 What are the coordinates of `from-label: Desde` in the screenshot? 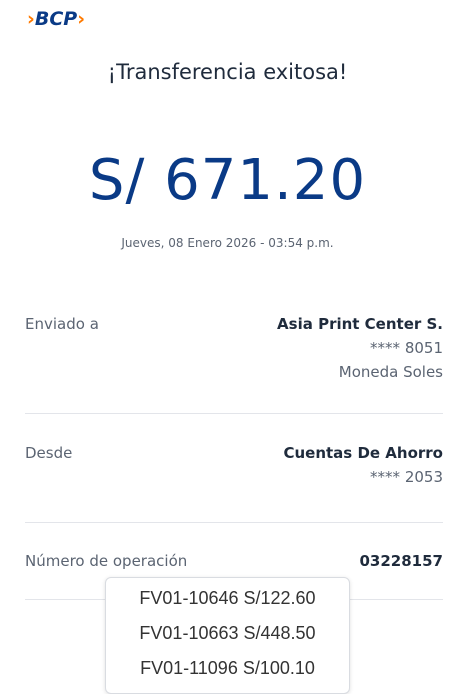 It's located at (49, 453).